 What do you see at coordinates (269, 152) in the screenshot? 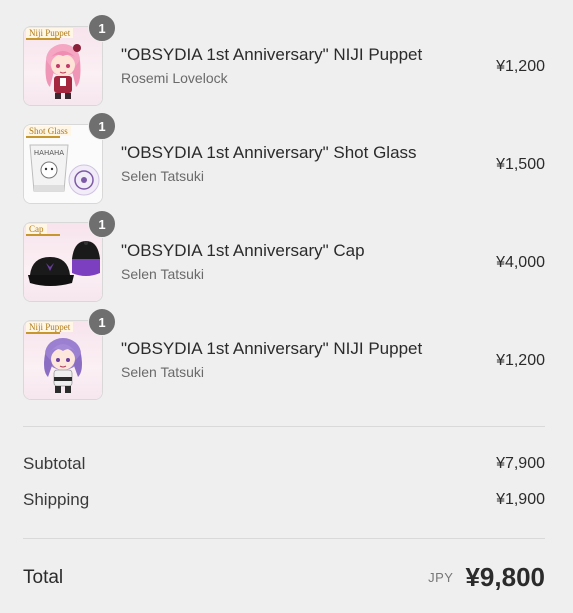
I see `product-name: "OBSYDIA 1st Anniversary" Shot Glass` at bounding box center [269, 152].